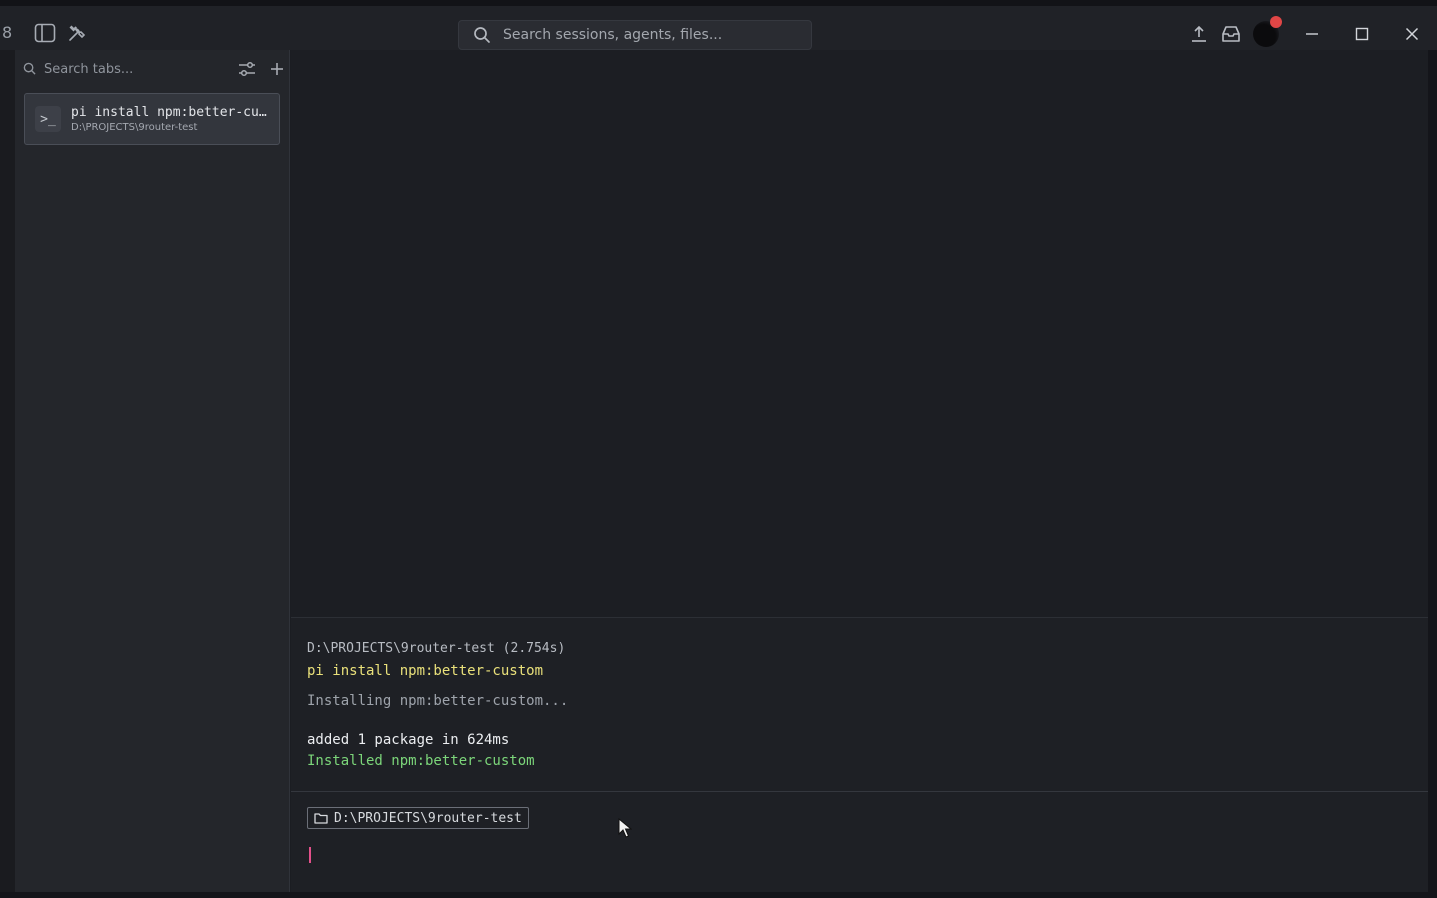 Image resolution: width=1437 pixels, height=898 pixels. I want to click on added-line: added 1 package in 624ms, so click(408, 740).